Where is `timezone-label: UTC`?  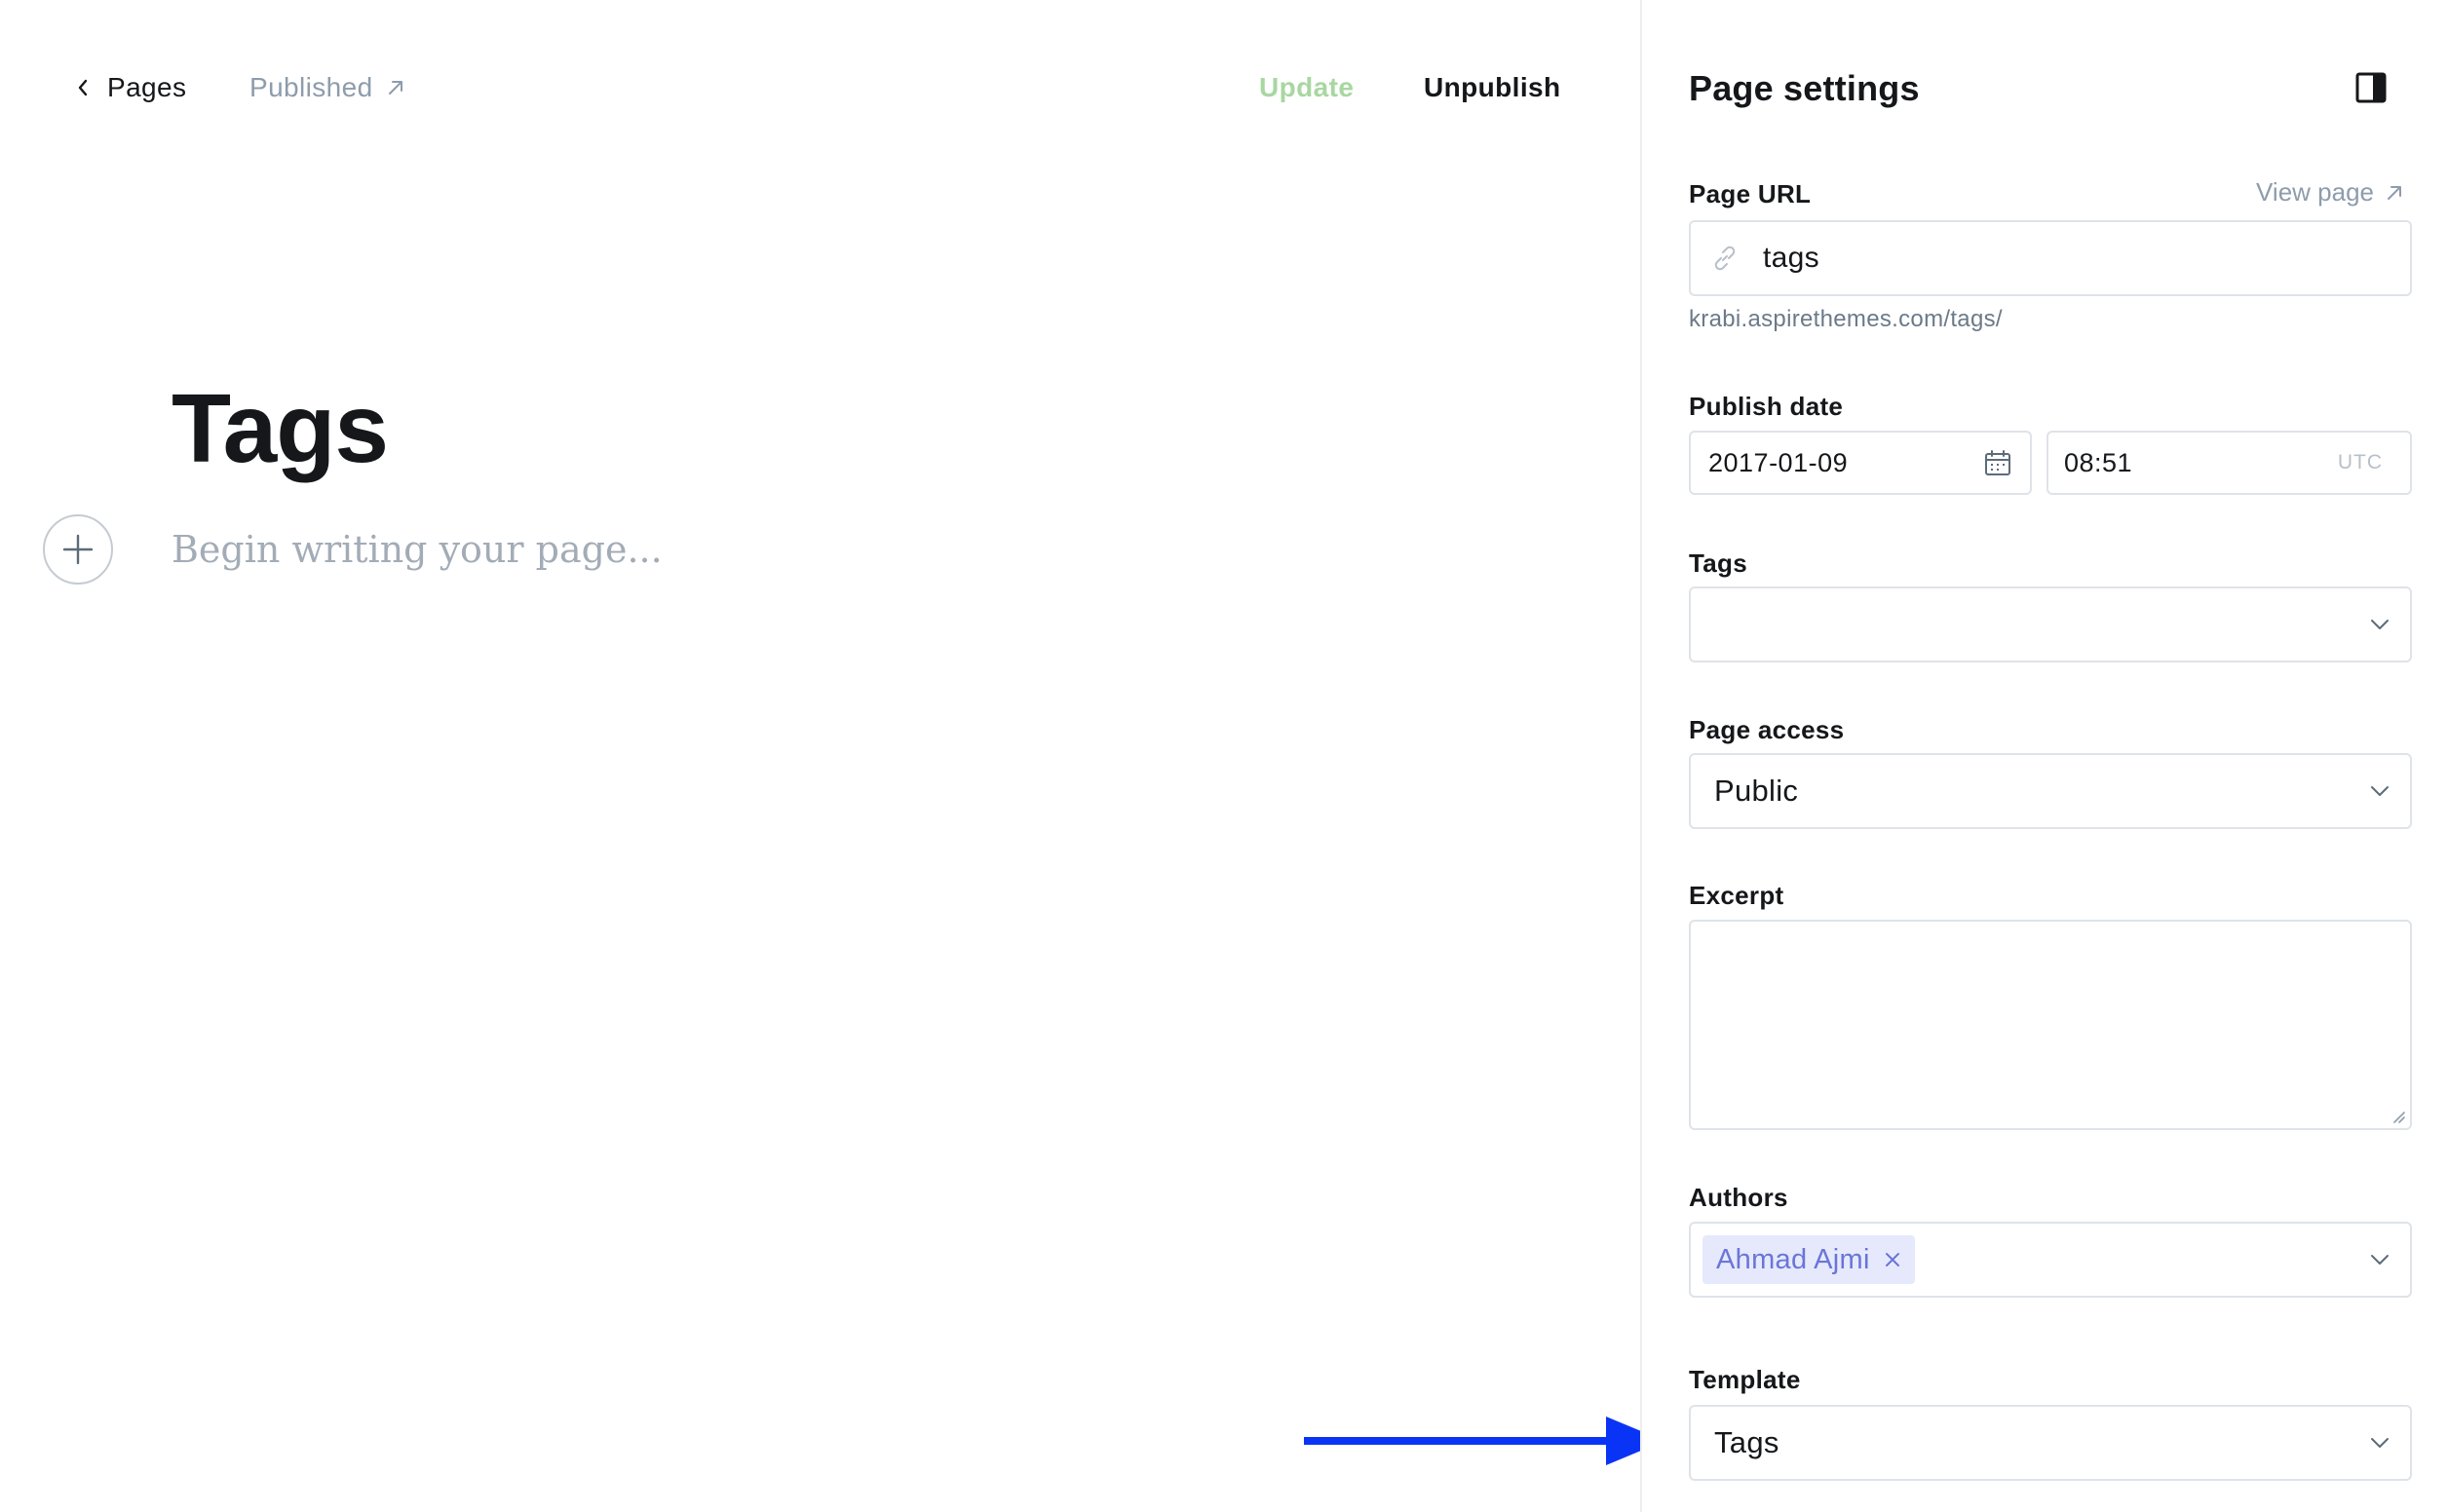 timezone-label: UTC is located at coordinates (2360, 462).